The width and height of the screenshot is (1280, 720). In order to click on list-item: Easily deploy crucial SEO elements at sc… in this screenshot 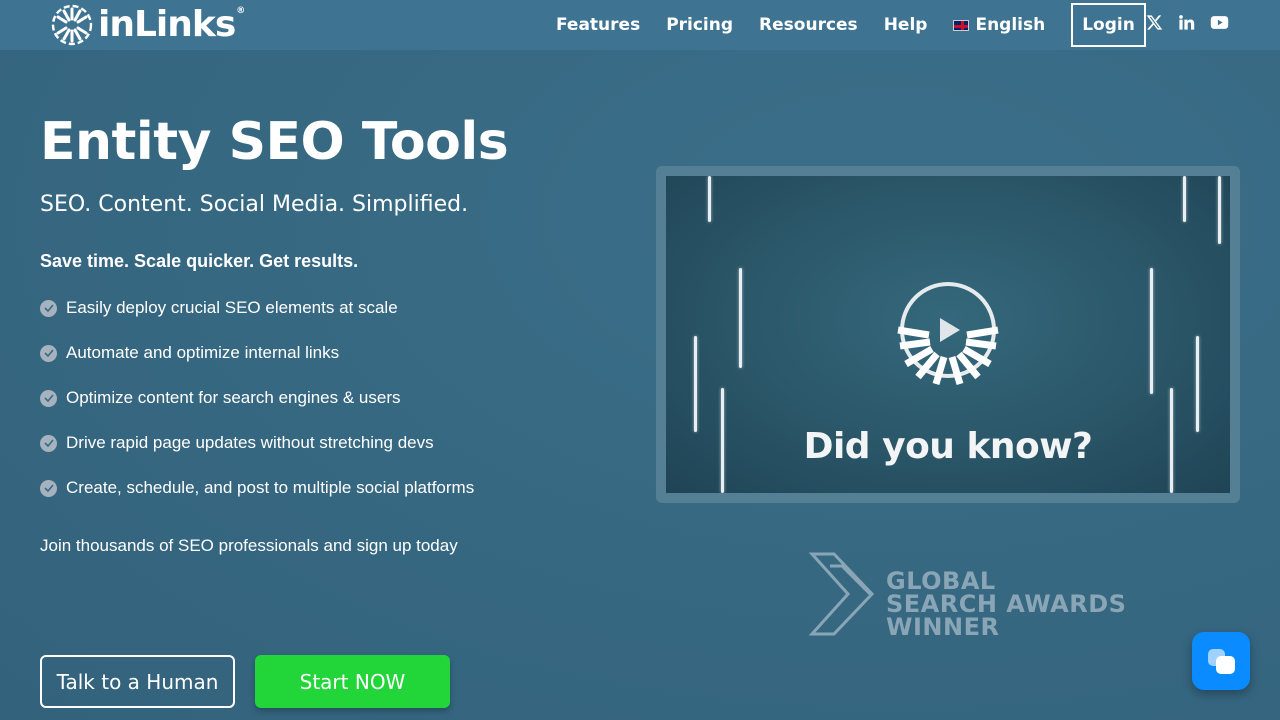, I will do `click(257, 308)`.